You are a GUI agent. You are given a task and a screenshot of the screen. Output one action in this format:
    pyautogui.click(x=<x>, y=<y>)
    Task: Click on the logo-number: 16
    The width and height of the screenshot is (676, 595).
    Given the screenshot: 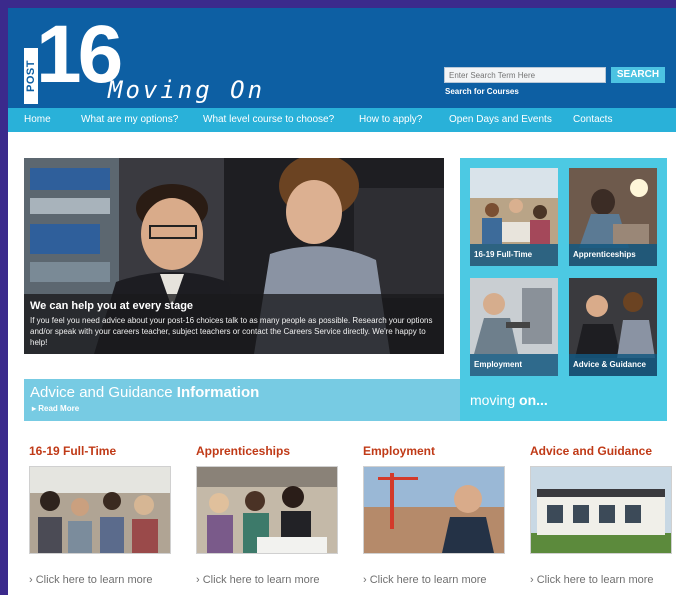 What is the action you would take?
    pyautogui.click(x=79, y=55)
    